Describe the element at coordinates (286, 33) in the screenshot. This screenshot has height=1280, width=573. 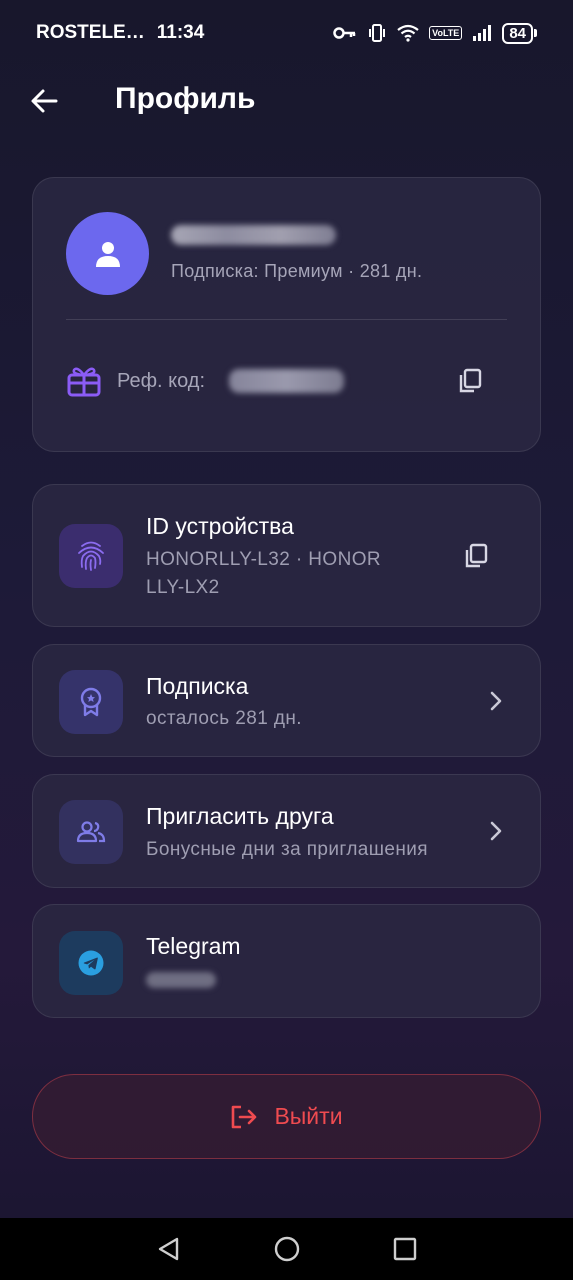
I see `status-bar: ROSTELE… 11:34 VoLTE 84` at that location.